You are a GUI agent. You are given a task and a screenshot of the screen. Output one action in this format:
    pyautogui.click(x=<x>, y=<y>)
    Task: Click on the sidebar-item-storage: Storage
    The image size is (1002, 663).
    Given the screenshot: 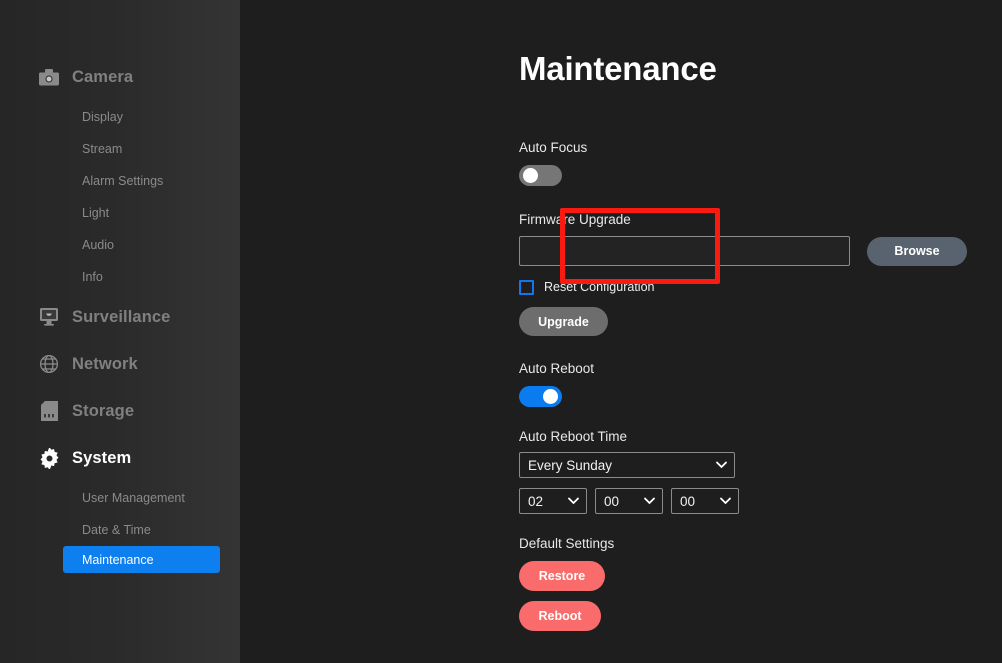 What is the action you would take?
    pyautogui.click(x=120, y=411)
    